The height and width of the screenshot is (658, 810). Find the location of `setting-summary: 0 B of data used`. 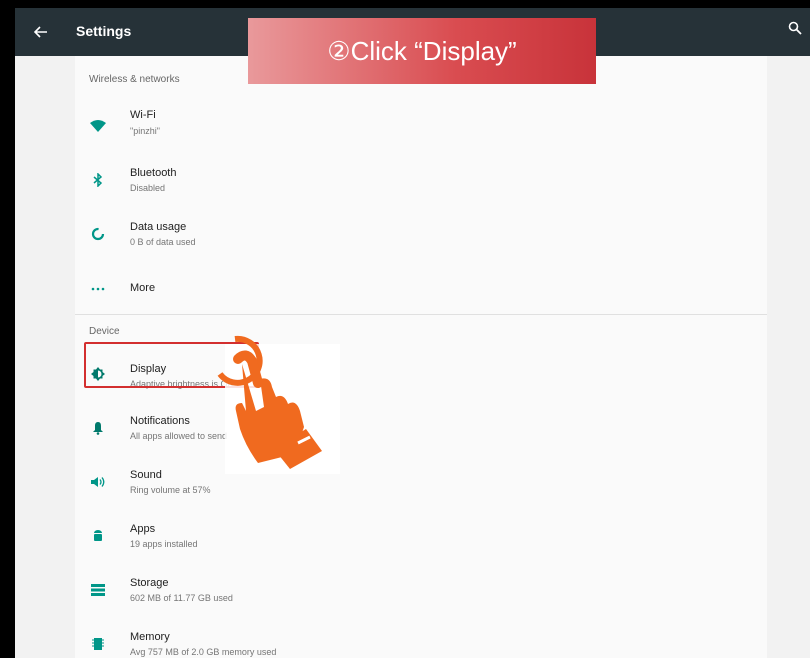

setting-summary: 0 B of data used is located at coordinates (163, 242).